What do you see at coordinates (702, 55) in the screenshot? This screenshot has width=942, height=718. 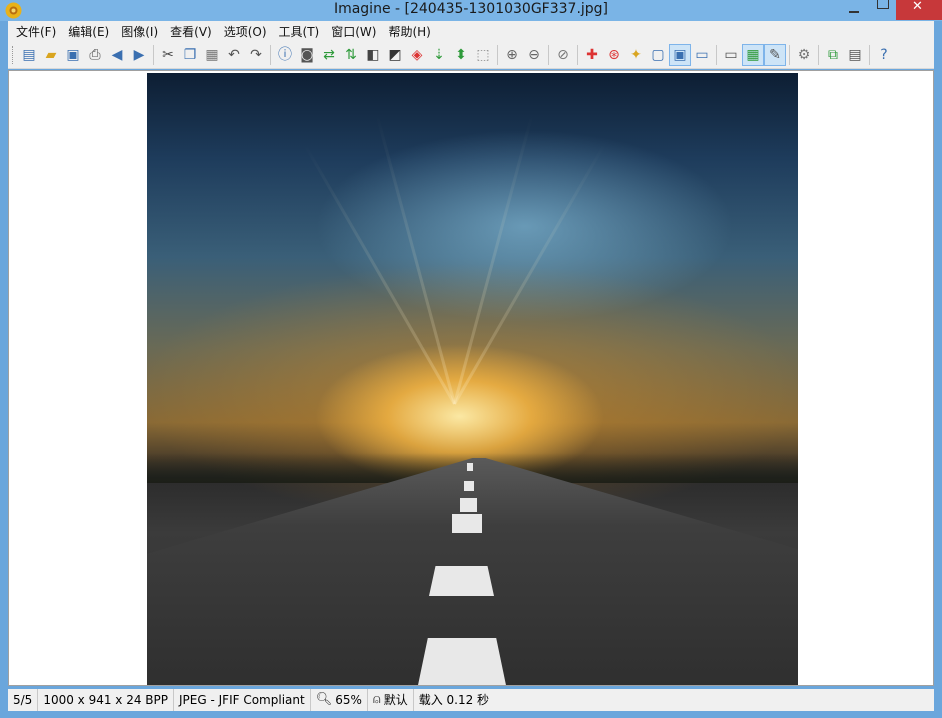 I see `tile-icon: ▭` at bounding box center [702, 55].